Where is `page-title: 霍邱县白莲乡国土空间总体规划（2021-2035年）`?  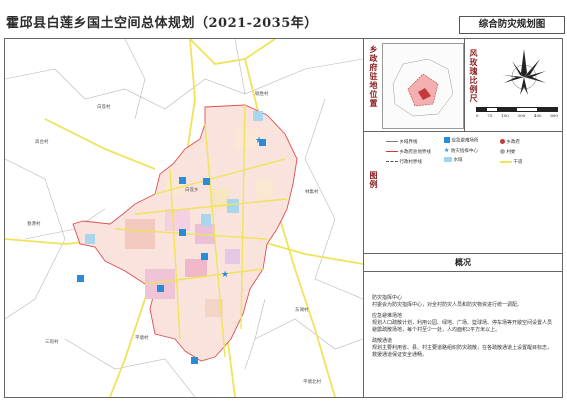
page-title: 霍邱县白莲乡国土空间总体规划（2021-2035年） is located at coordinates (162, 23).